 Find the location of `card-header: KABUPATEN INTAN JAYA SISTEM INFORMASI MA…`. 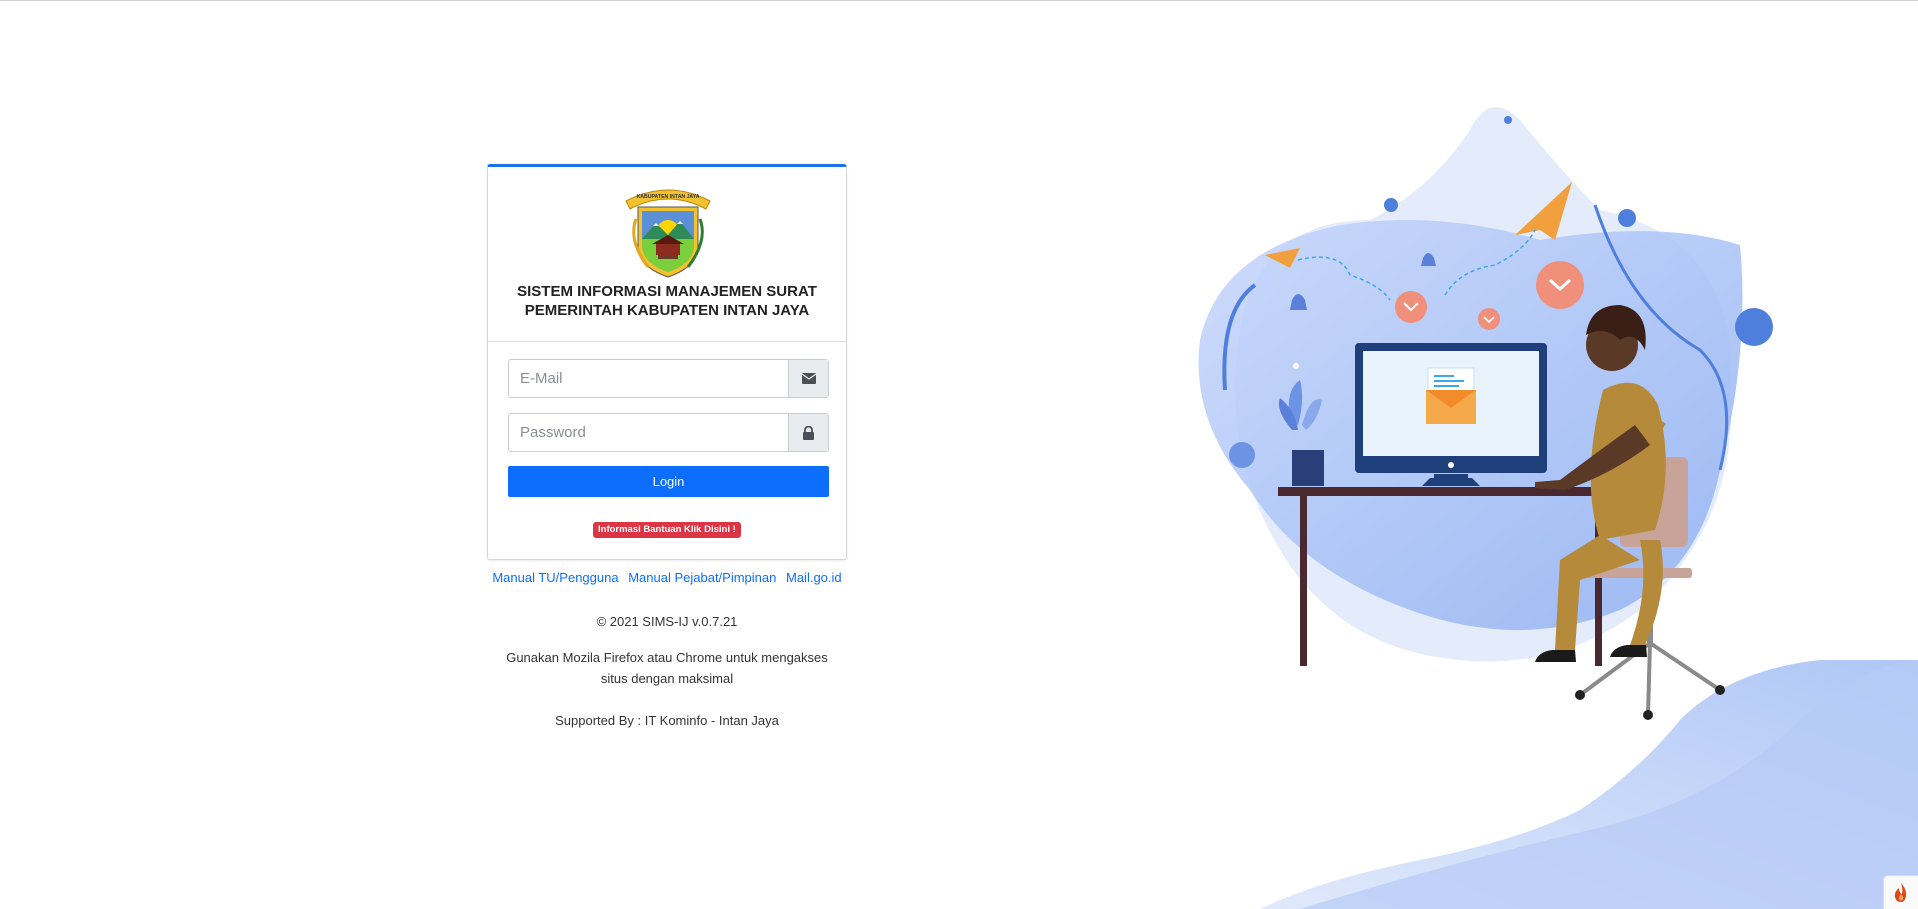

card-header: KABUPATEN INTAN JAYA SISTEM INFORMASI MA… is located at coordinates (667, 254).